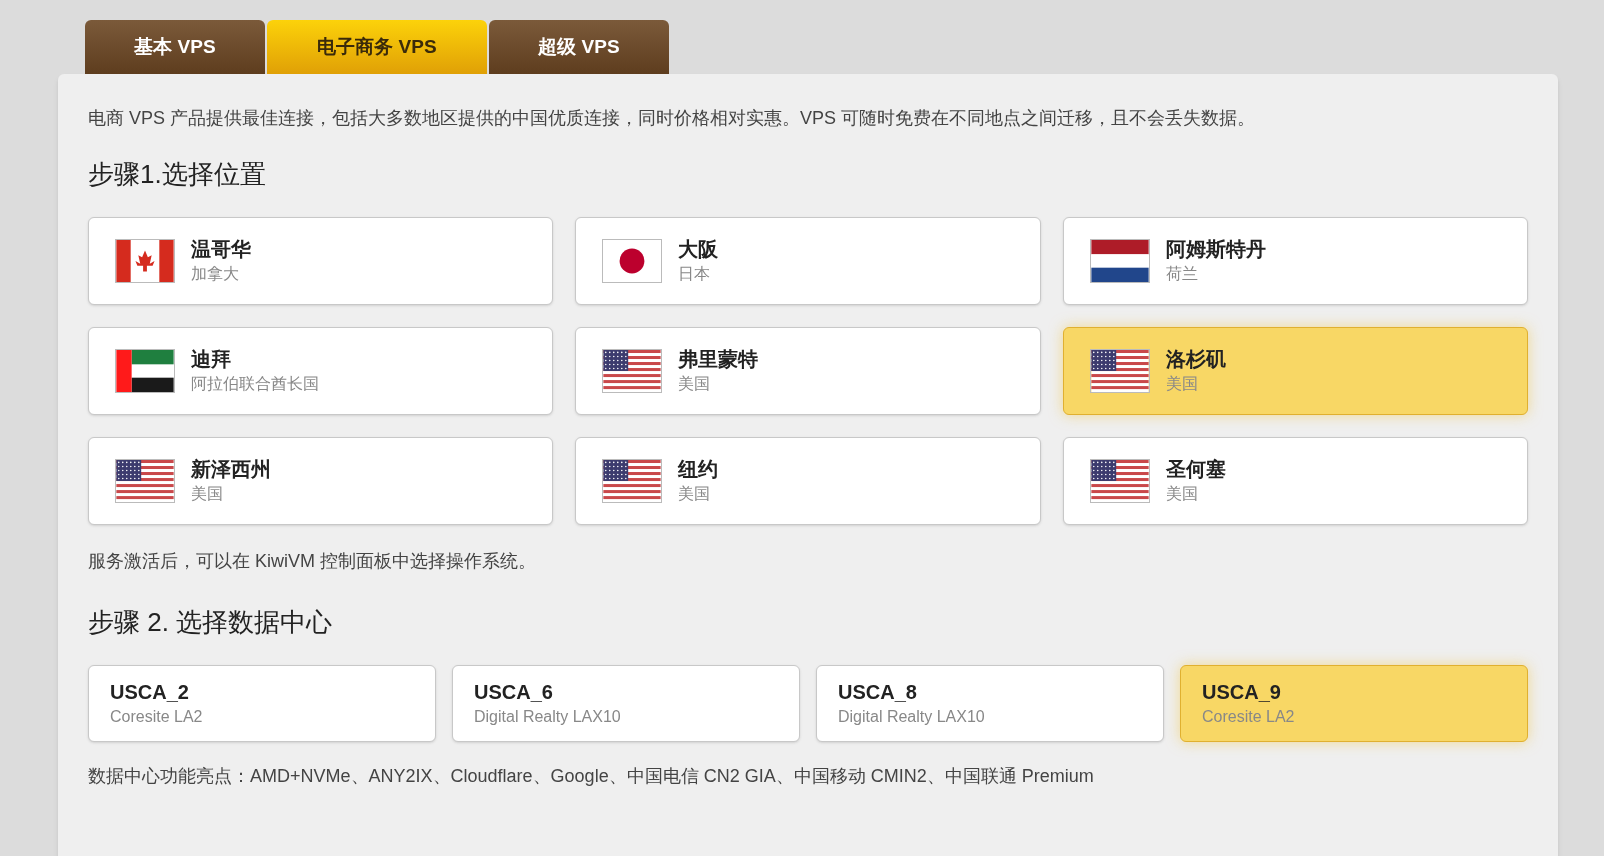  Describe the element at coordinates (321, 371) in the screenshot. I see `location-card: 迪拜 阿拉伯联合酋长国` at that location.